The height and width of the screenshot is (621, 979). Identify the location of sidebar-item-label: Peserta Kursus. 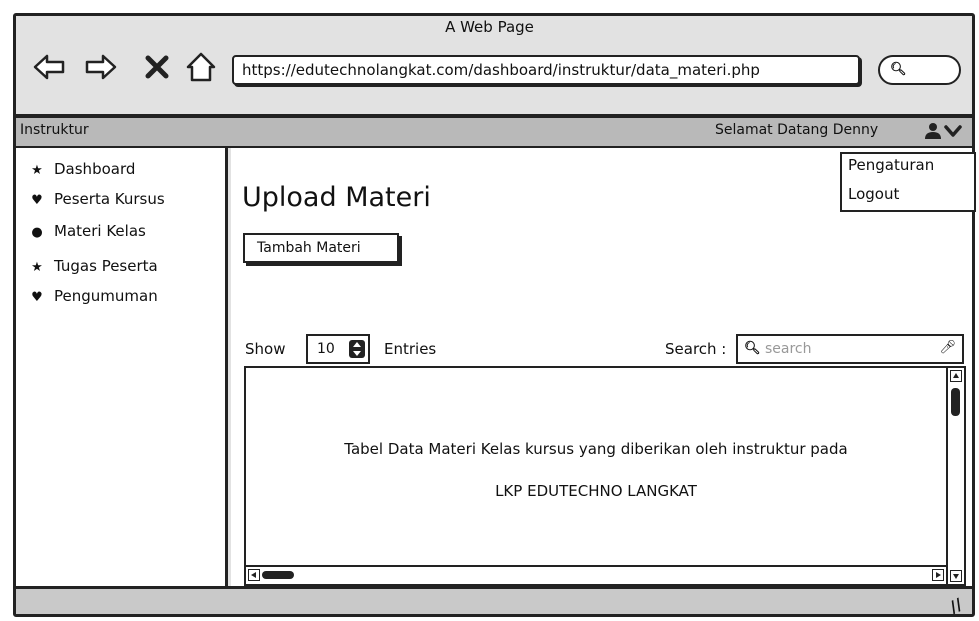
(109, 199).